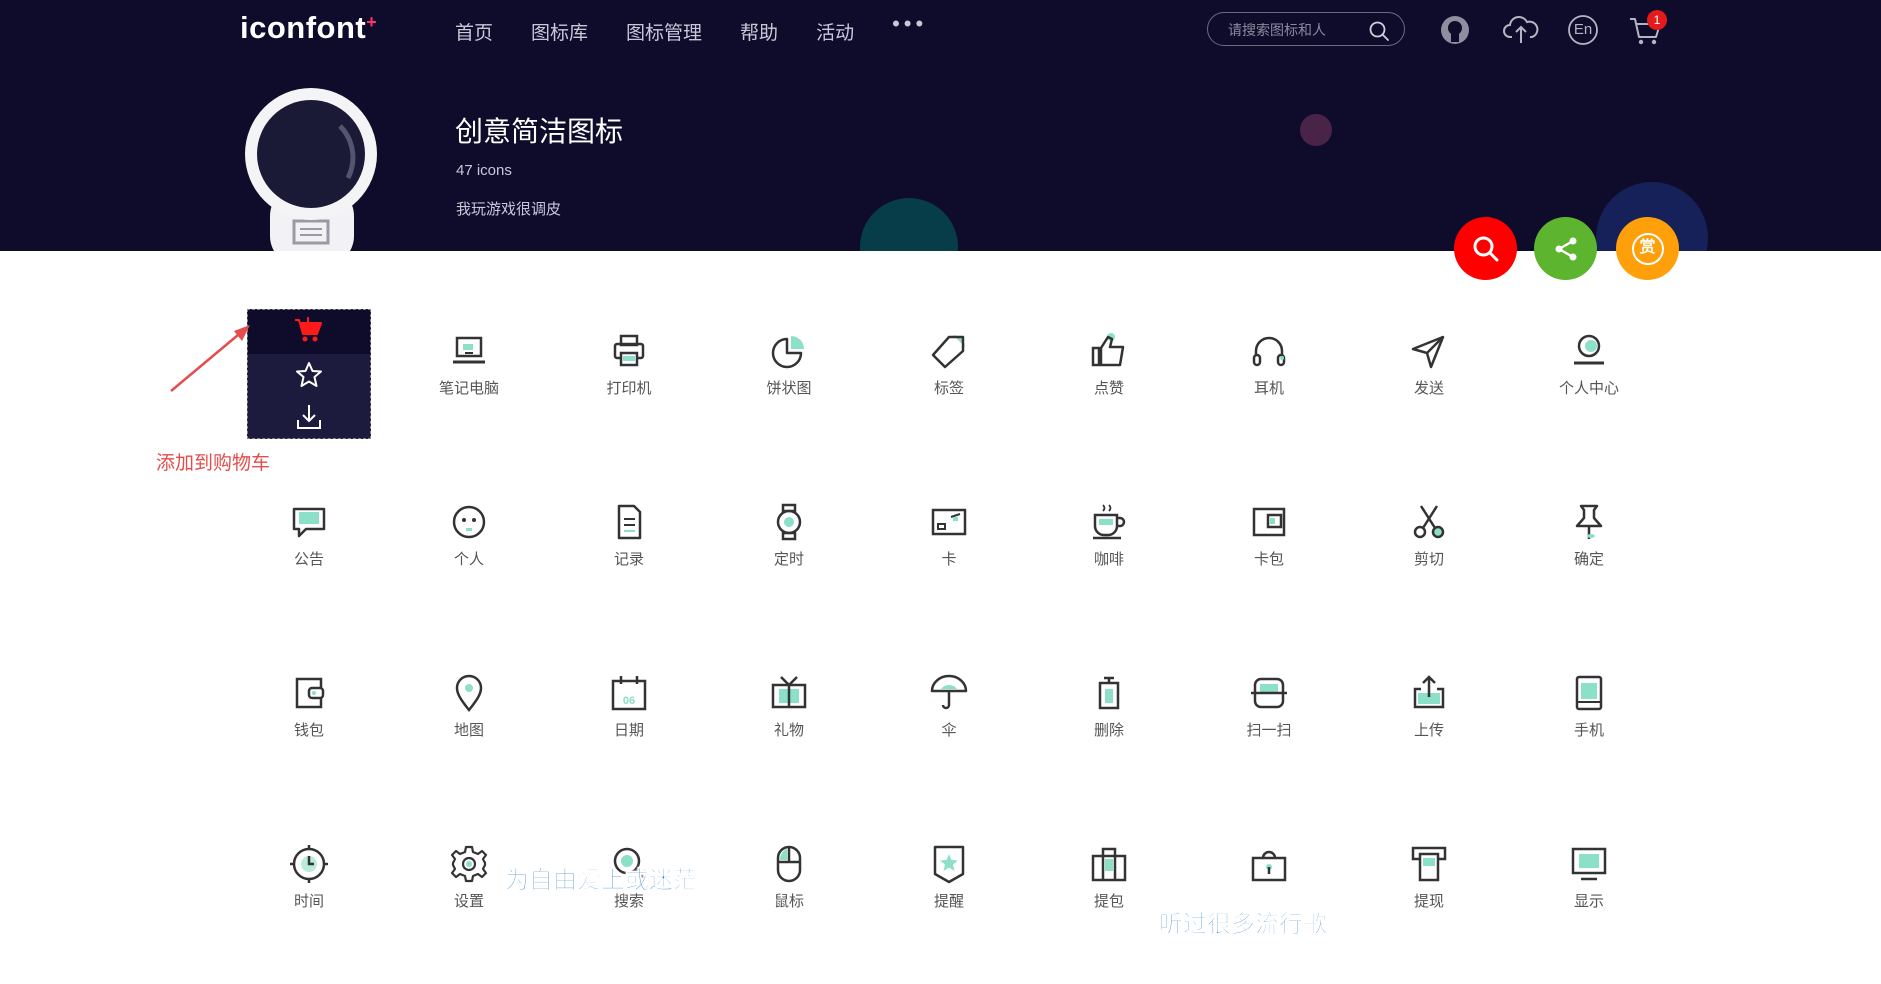 The height and width of the screenshot is (984, 1881). I want to click on icon-label: 卡包, so click(1268, 559).